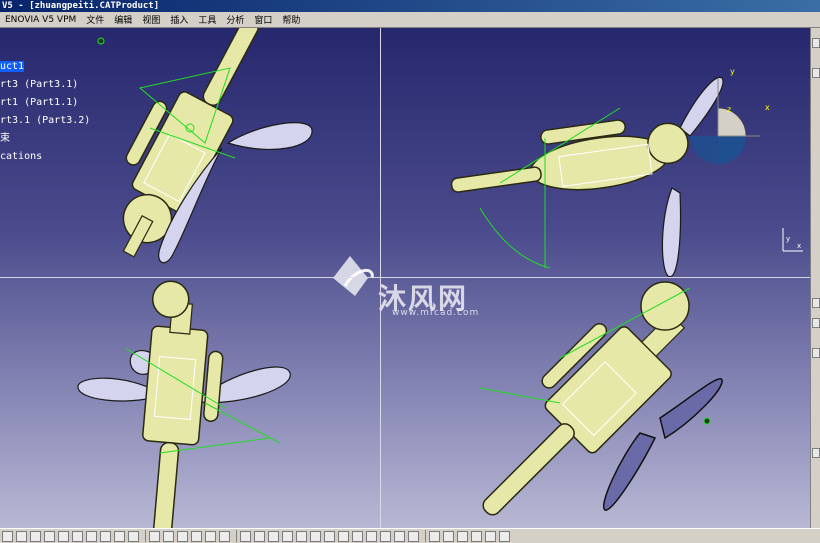  I want to click on tree-item-part3-1: rt3 (Part3.1), so click(45, 85).